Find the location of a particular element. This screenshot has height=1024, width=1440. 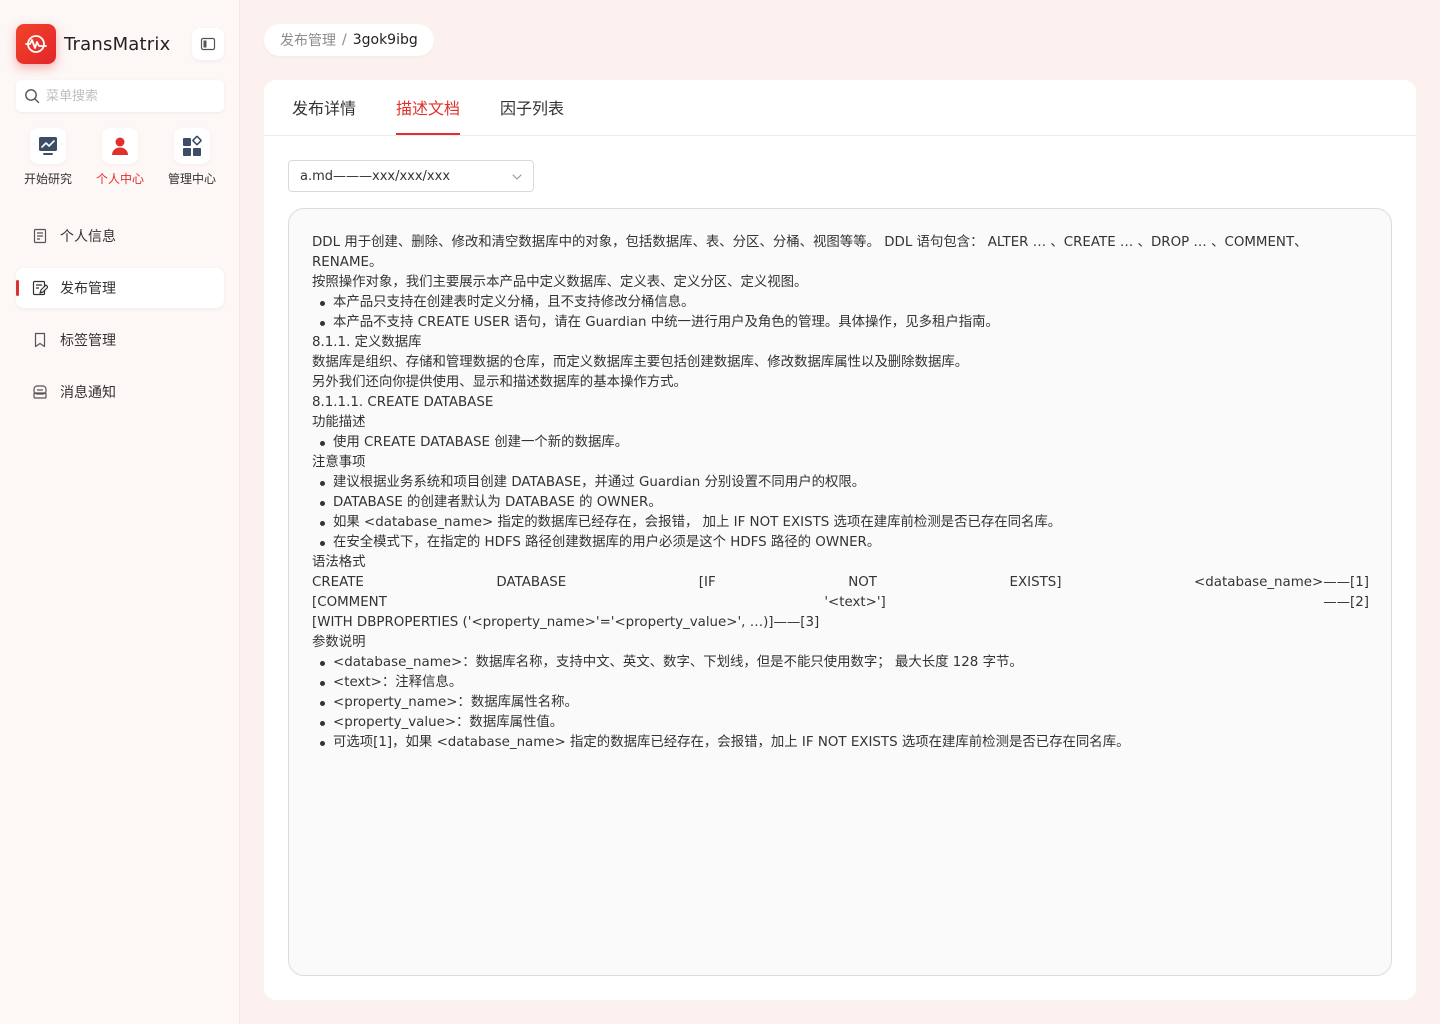

file-select: a.md———xxx/xxx/xxx is located at coordinates (411, 176).